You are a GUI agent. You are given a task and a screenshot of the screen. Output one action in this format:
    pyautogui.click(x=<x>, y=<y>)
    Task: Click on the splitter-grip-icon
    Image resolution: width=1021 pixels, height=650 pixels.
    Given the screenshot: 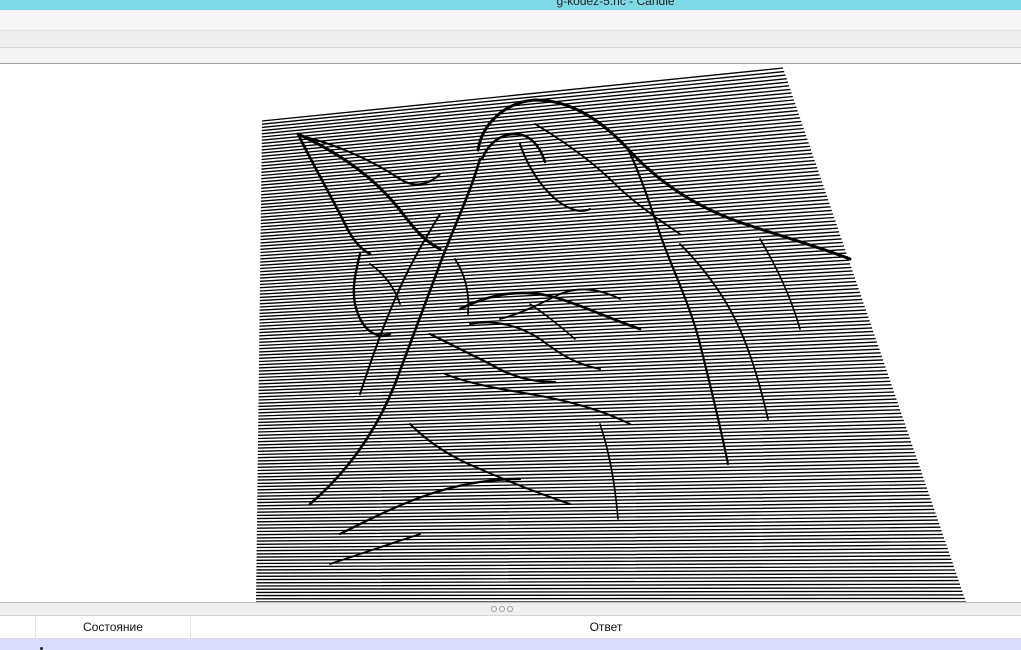 What is the action you would take?
    pyautogui.click(x=502, y=609)
    